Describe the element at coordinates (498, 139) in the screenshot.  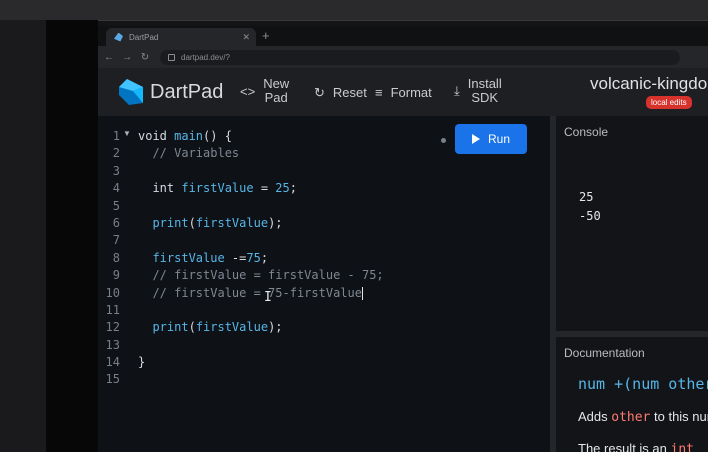
I see `run-label: Run` at that location.